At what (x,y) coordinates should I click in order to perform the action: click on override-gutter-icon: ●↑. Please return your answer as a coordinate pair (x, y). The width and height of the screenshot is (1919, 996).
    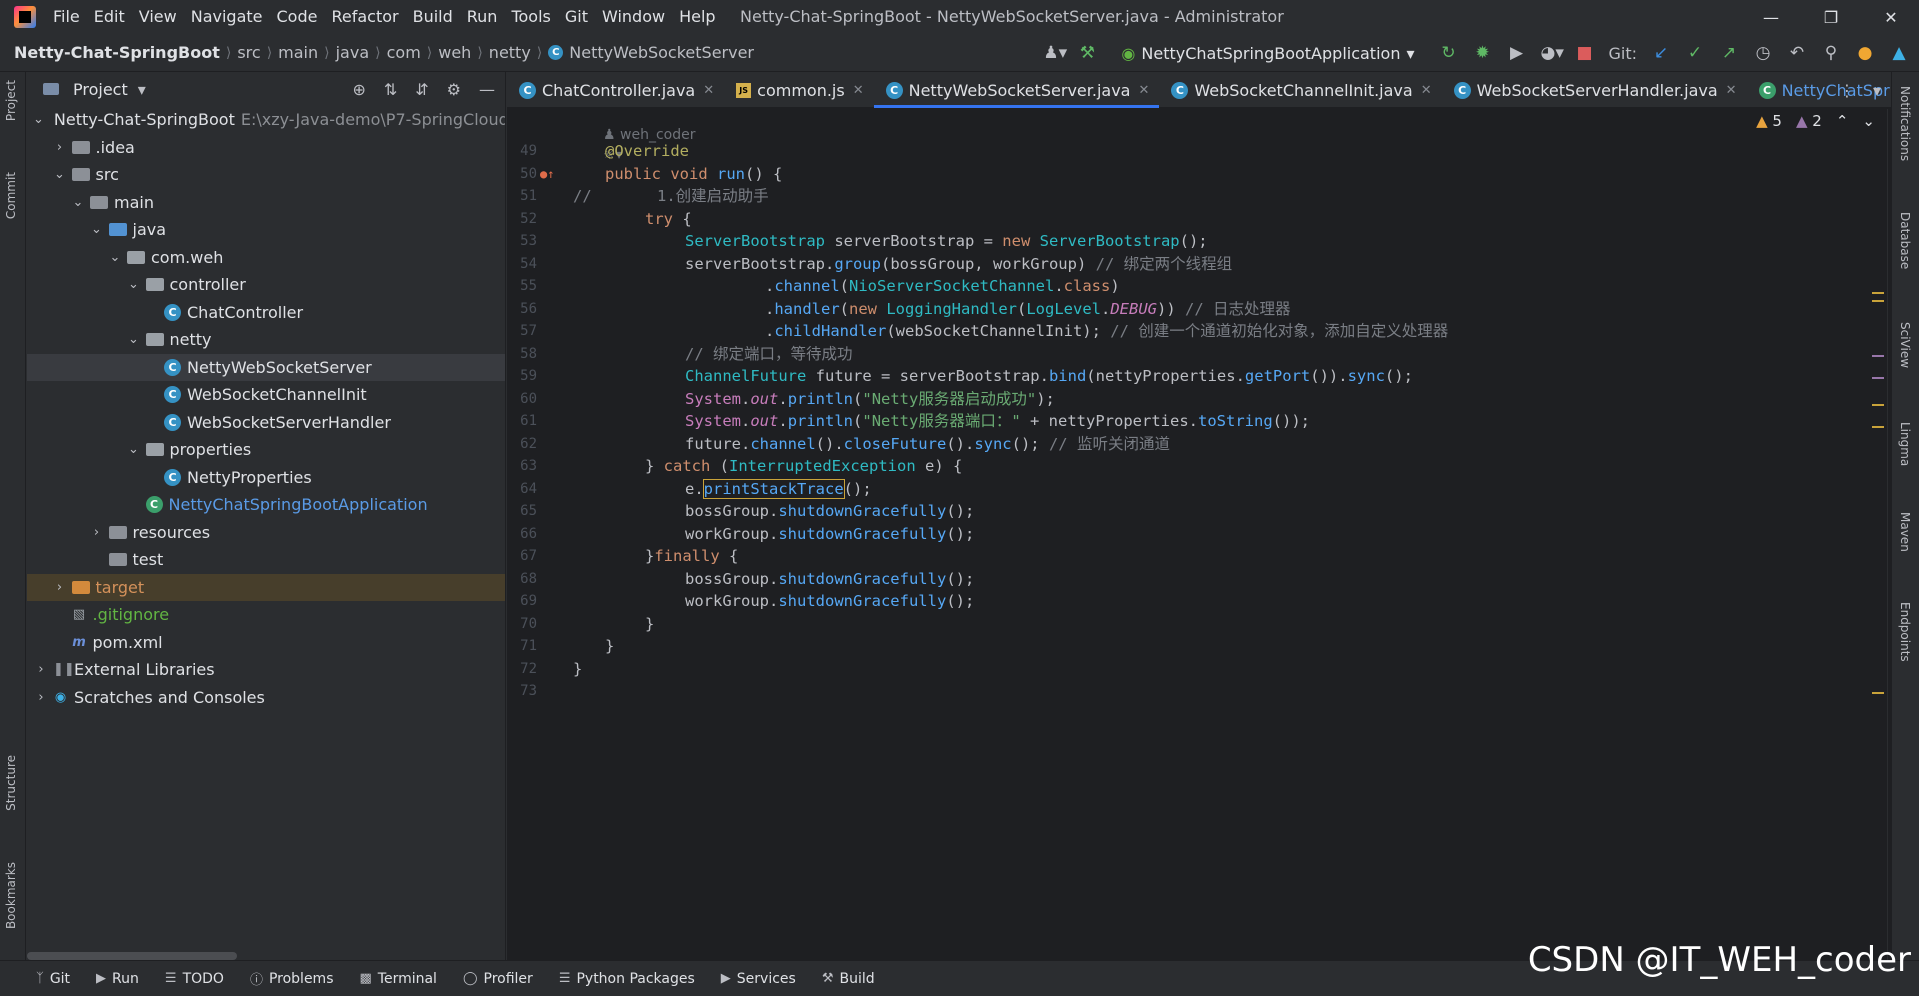
    Looking at the image, I should click on (550, 174).